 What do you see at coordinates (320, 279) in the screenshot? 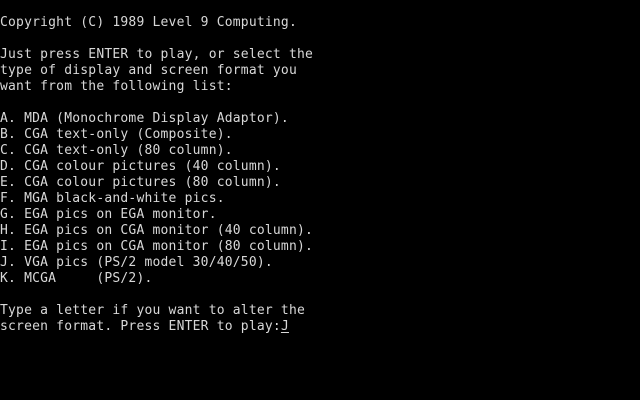
I see `option-k-mcga: K. MCGA (PS/2).` at bounding box center [320, 279].